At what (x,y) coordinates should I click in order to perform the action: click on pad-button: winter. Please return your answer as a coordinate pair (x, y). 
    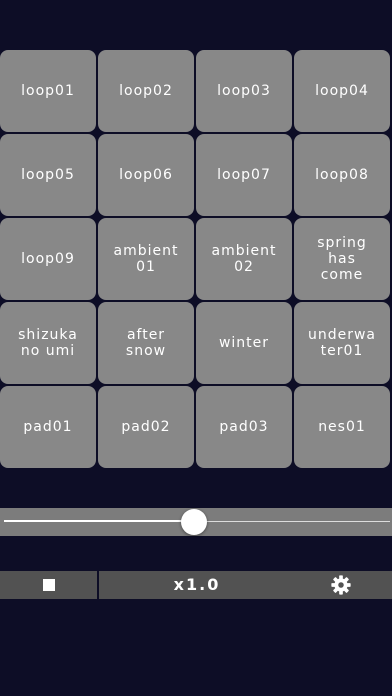
    Looking at the image, I should click on (244, 343).